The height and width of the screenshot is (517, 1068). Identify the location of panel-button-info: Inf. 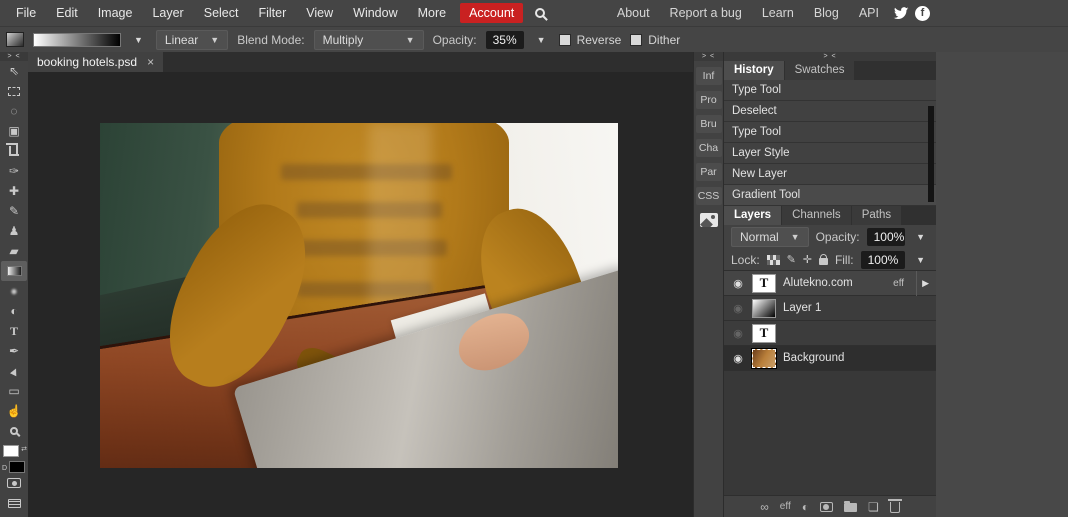
(708, 76).